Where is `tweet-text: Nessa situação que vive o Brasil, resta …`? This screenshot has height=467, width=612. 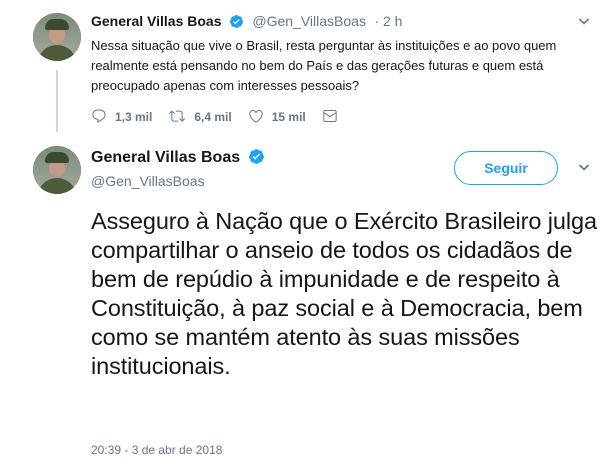 tweet-text: Nessa situação que vive o Brasil, resta … is located at coordinates (324, 65).